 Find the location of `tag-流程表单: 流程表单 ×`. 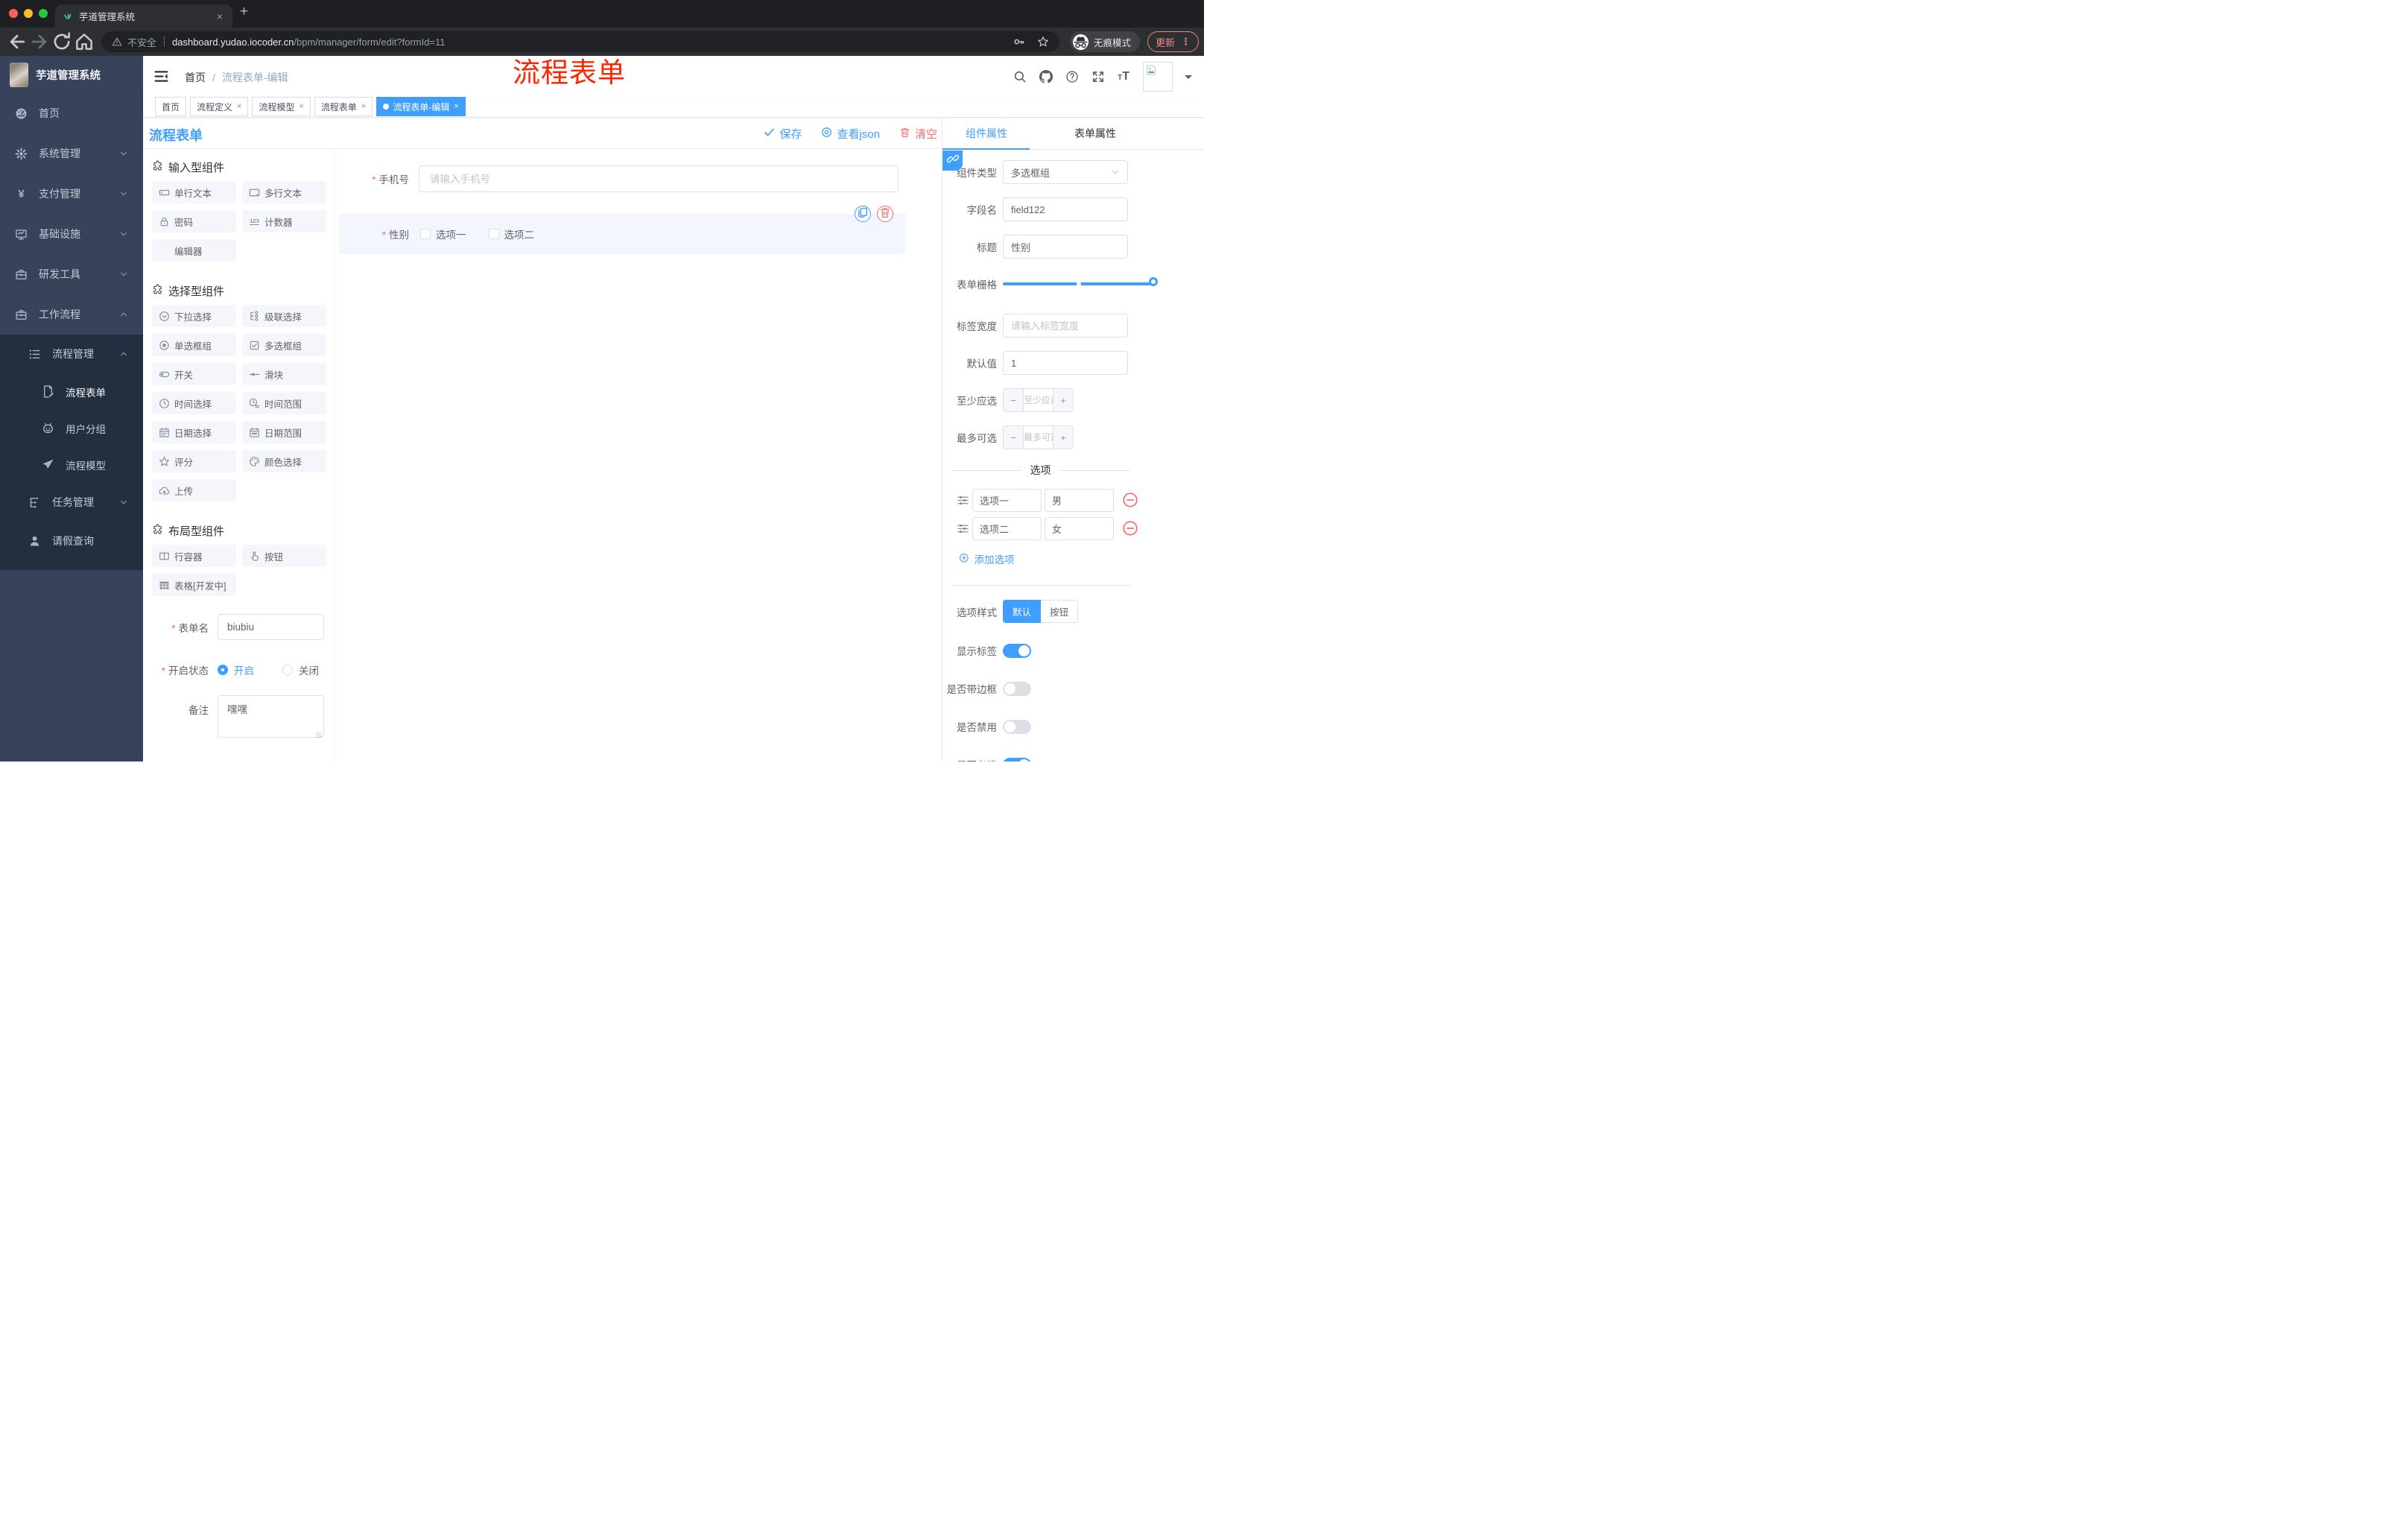

tag-流程表单: 流程表单 × is located at coordinates (343, 107).